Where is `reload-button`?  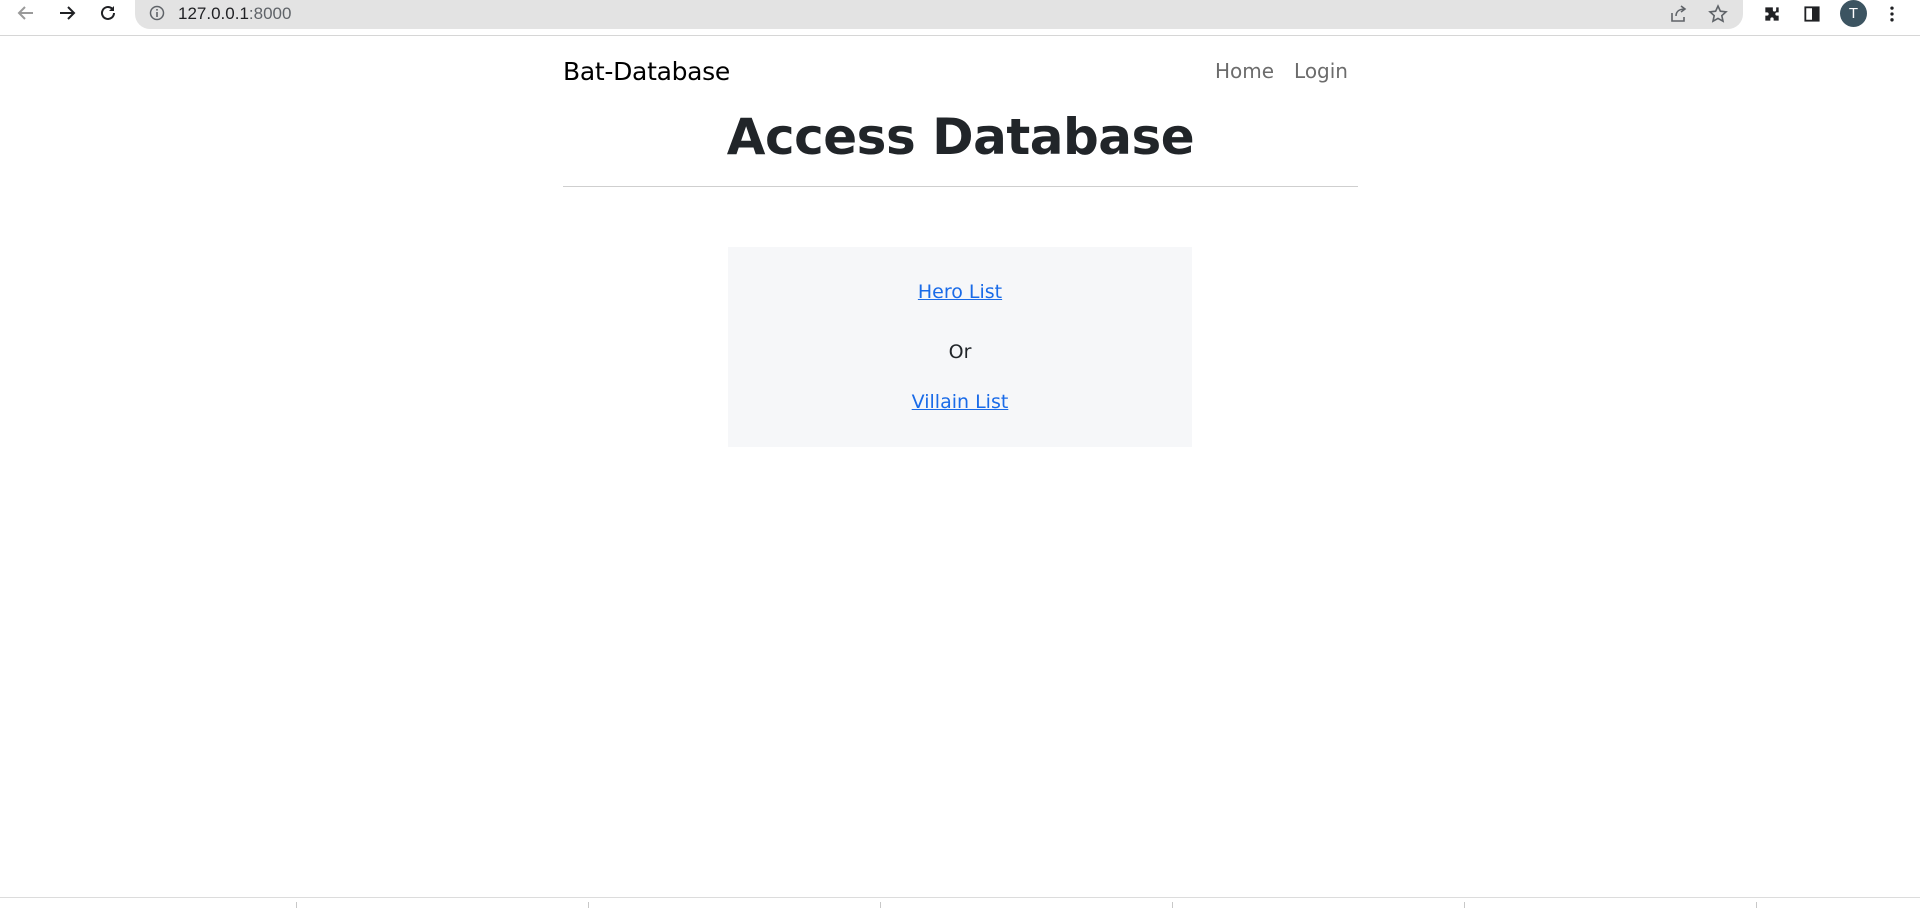 reload-button is located at coordinates (108, 13).